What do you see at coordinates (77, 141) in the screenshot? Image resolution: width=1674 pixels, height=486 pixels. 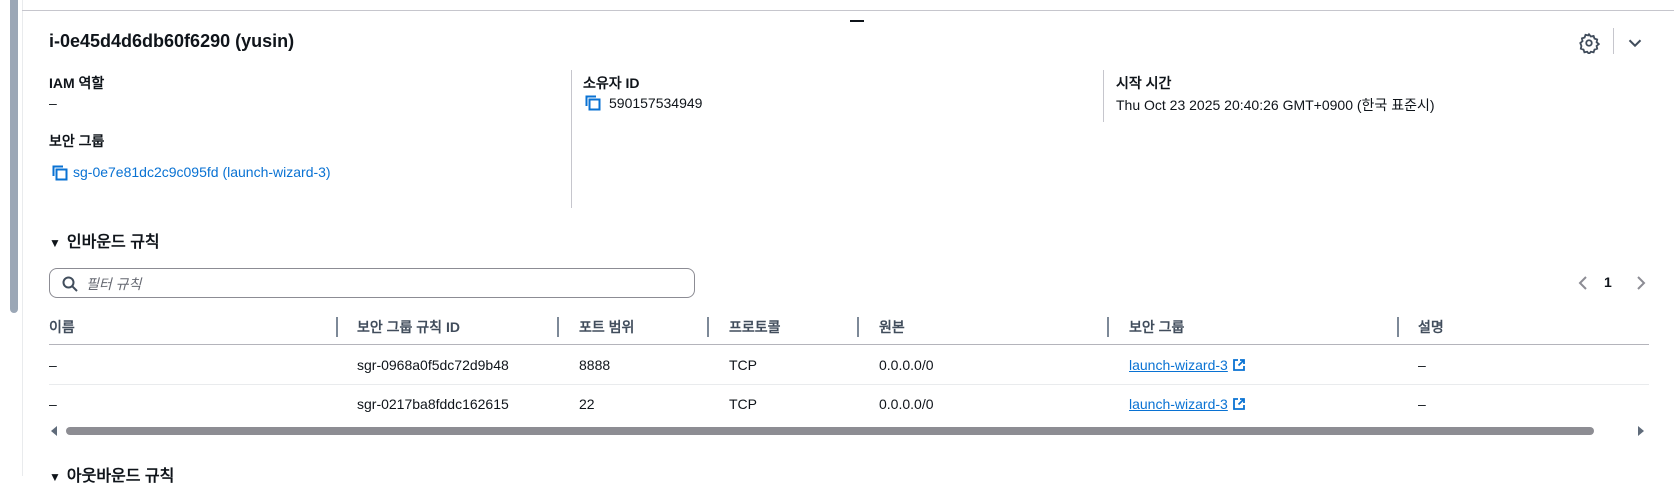 I see `security-groups-label: 보안 그룹` at bounding box center [77, 141].